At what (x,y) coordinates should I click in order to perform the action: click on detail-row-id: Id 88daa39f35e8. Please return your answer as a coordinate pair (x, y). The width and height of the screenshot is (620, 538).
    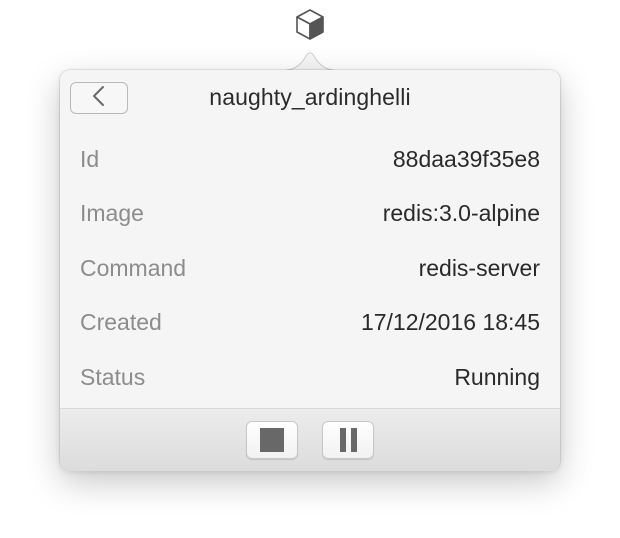
    Looking at the image, I should click on (310, 159).